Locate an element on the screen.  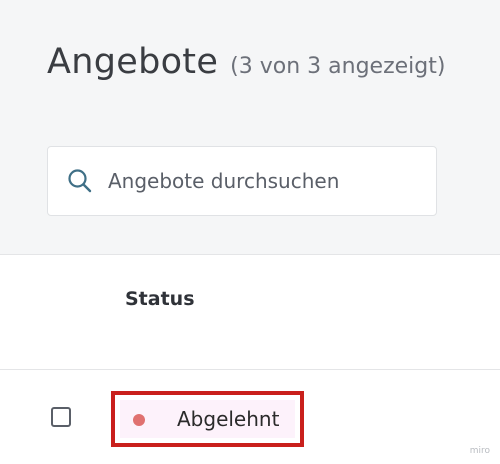
watermark: miro is located at coordinates (479, 451).